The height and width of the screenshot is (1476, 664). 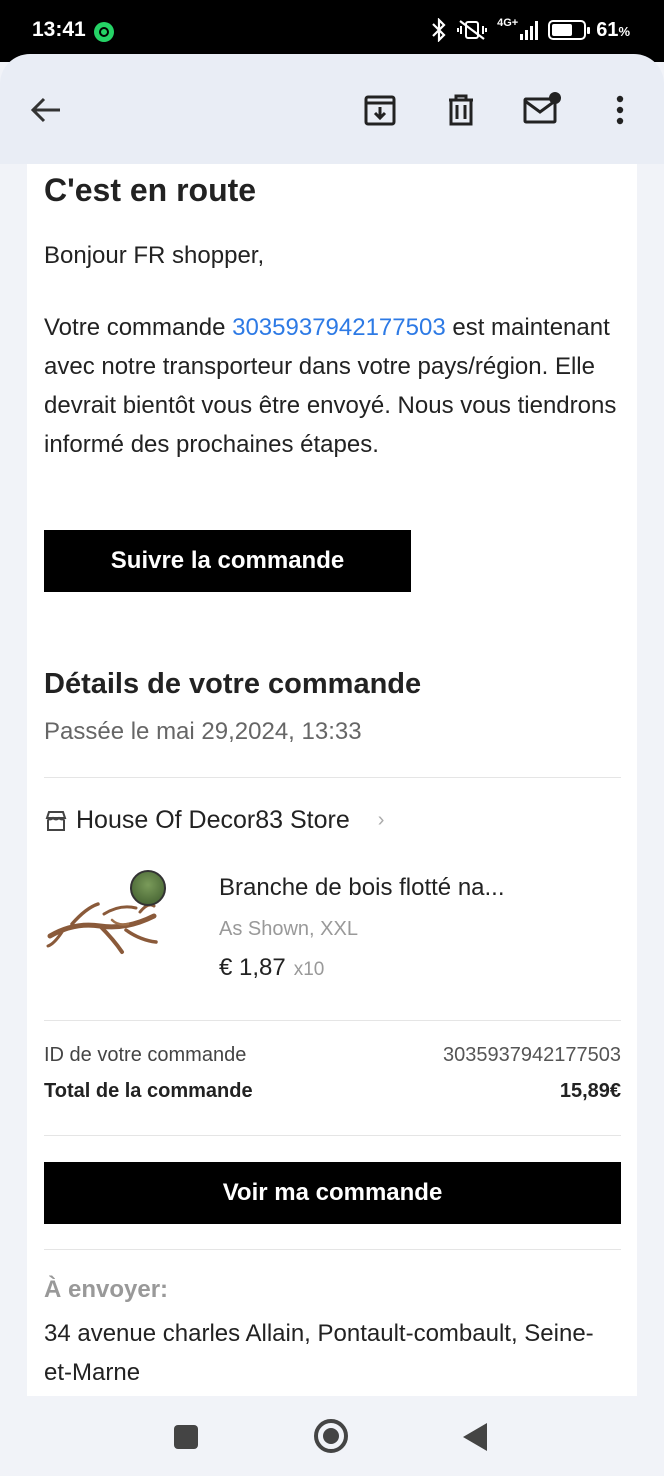 I want to click on home-button, so click(x=331, y=1436).